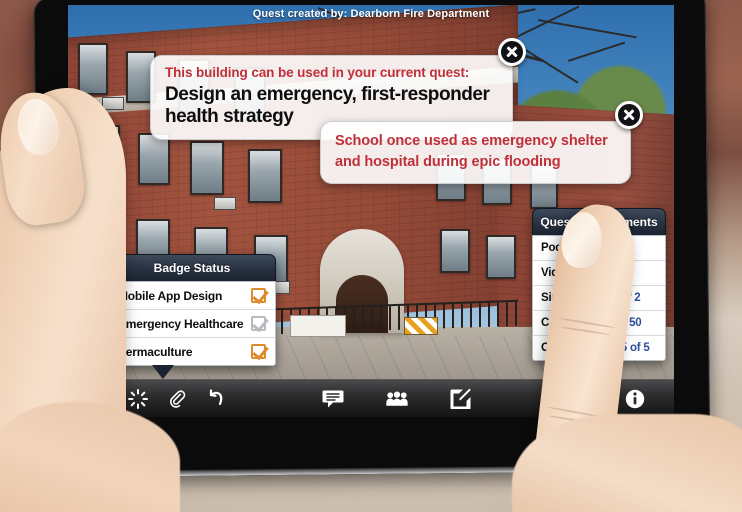  Describe the element at coordinates (613, 248) in the screenshot. I see `requirement-value: 1 of 3` at that location.